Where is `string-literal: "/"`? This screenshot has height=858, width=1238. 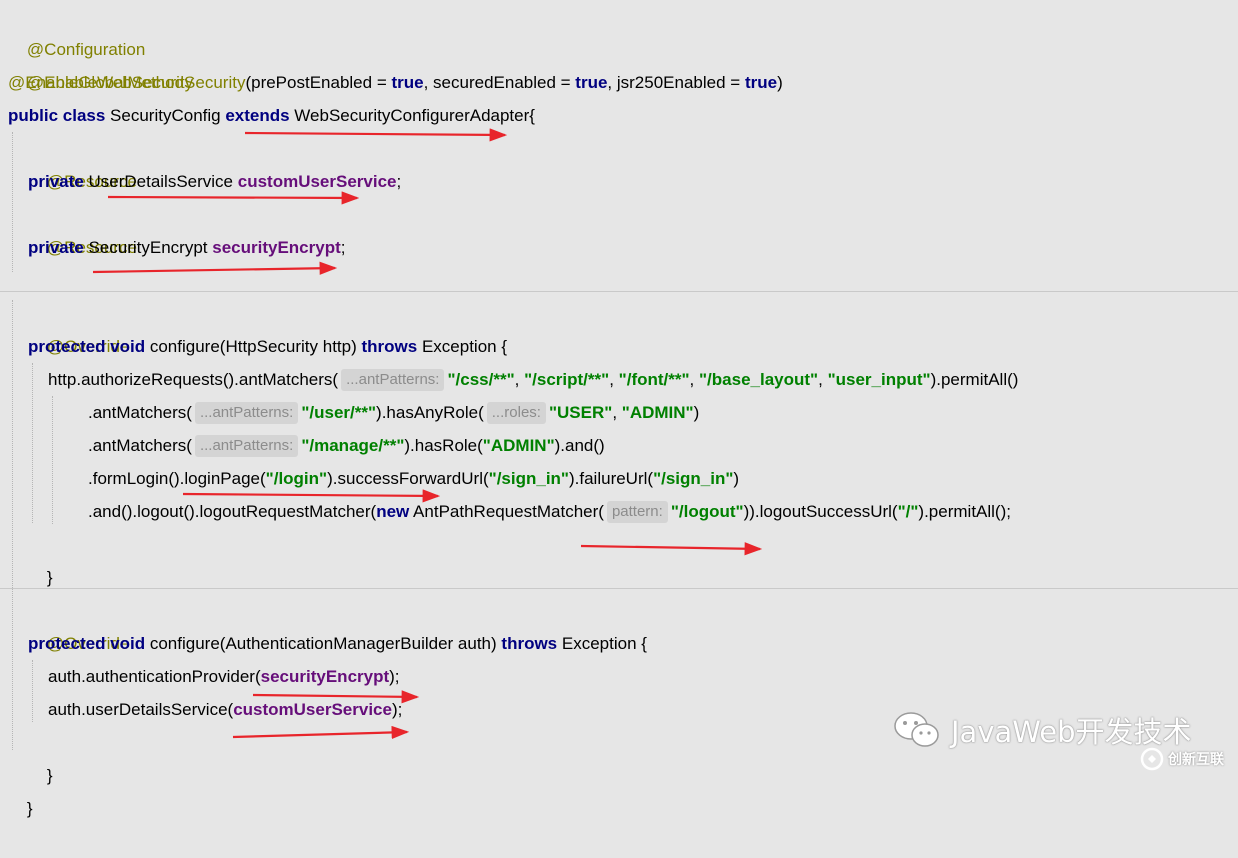 string-literal: "/" is located at coordinates (908, 511).